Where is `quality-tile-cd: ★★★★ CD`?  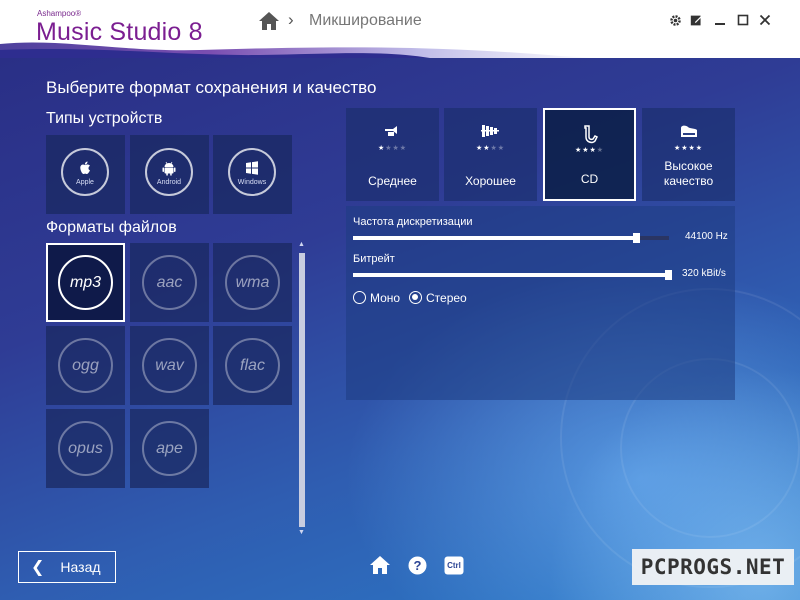 quality-tile-cd: ★★★★ CD is located at coordinates (589, 154).